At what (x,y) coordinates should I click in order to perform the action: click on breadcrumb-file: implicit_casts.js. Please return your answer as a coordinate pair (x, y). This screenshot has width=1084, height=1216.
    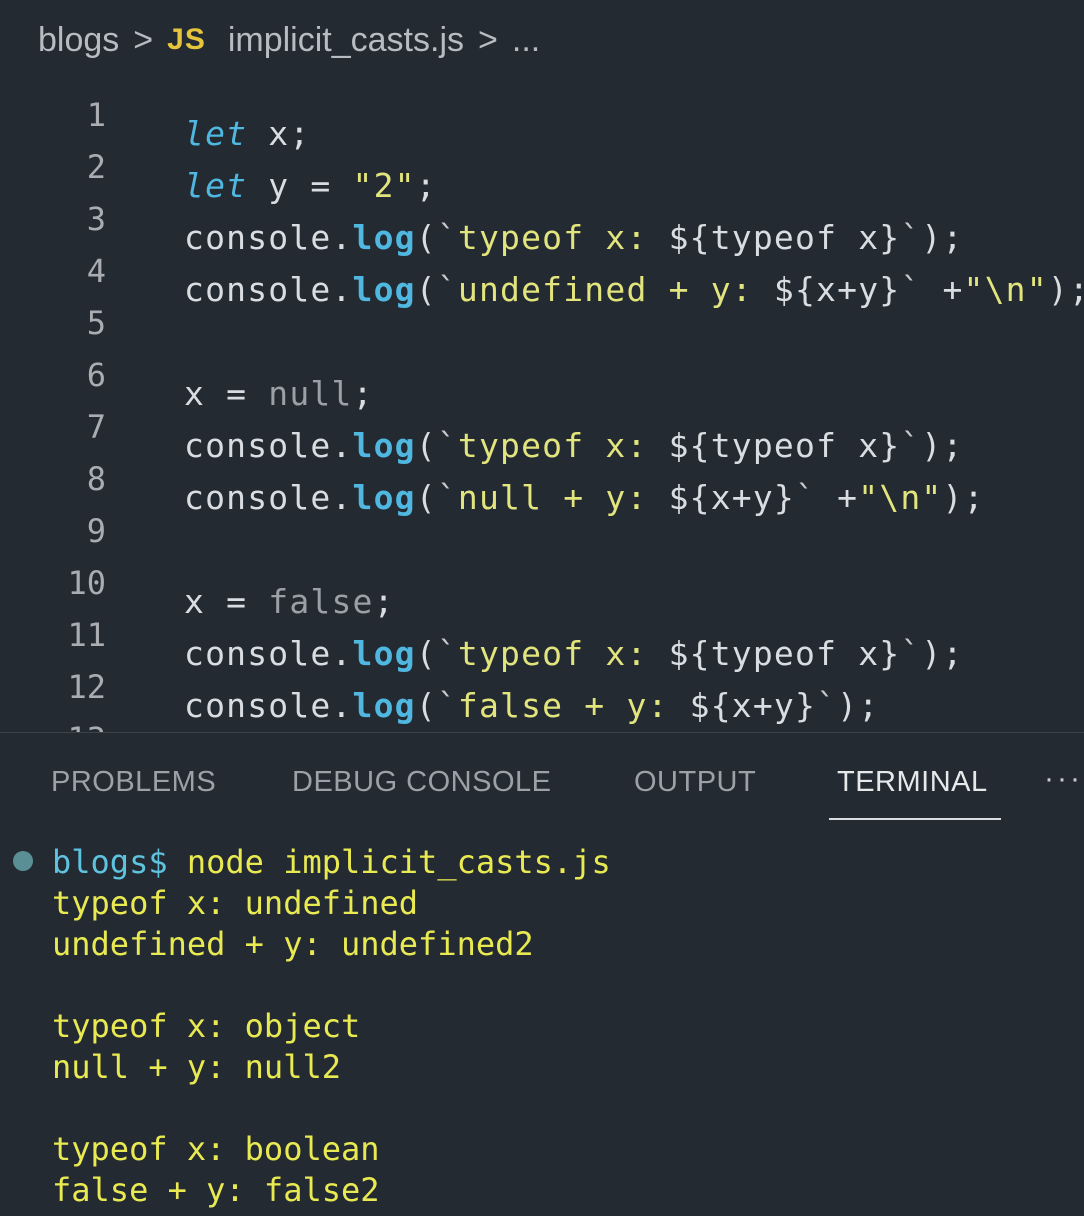
    Looking at the image, I should click on (346, 40).